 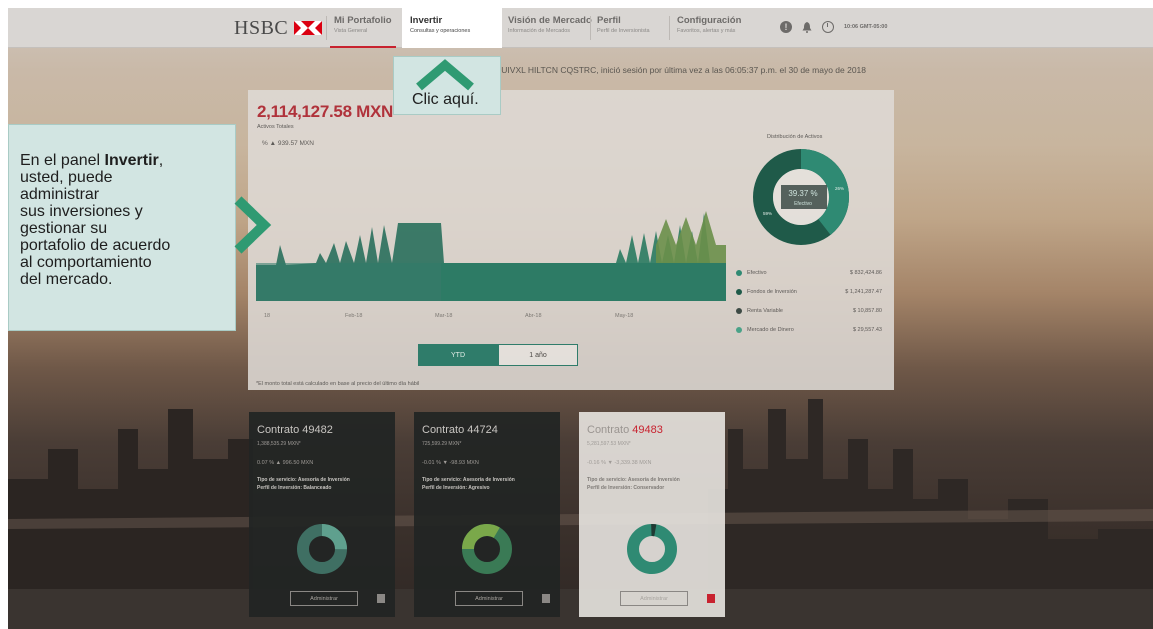 What do you see at coordinates (426, 20) in the screenshot?
I see `nav-title: Invertir` at bounding box center [426, 20].